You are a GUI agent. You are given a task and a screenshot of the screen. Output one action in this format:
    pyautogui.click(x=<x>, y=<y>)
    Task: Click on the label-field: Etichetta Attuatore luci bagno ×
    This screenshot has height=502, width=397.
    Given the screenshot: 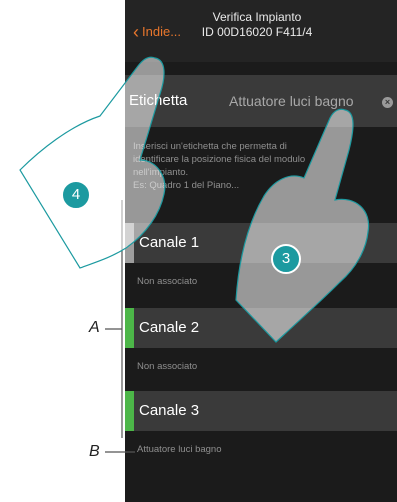 What is the action you would take?
    pyautogui.click(x=261, y=101)
    